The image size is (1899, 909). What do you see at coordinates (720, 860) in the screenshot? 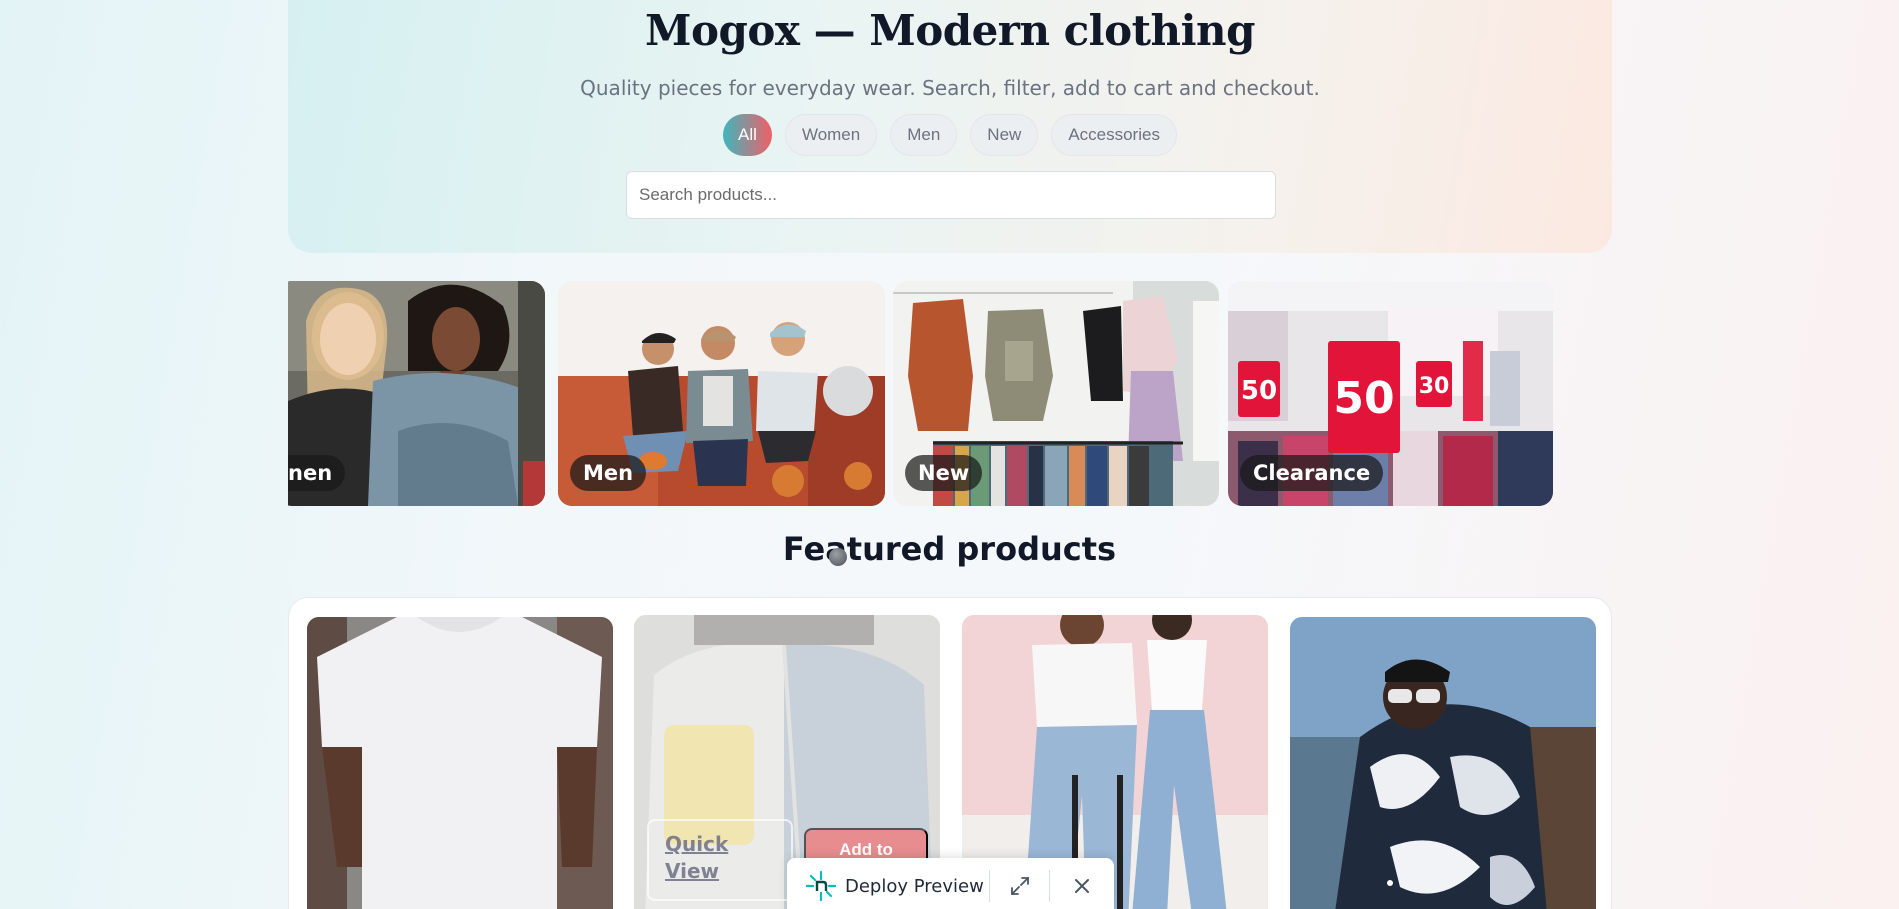
I see `quick-view-button: Quick View` at bounding box center [720, 860].